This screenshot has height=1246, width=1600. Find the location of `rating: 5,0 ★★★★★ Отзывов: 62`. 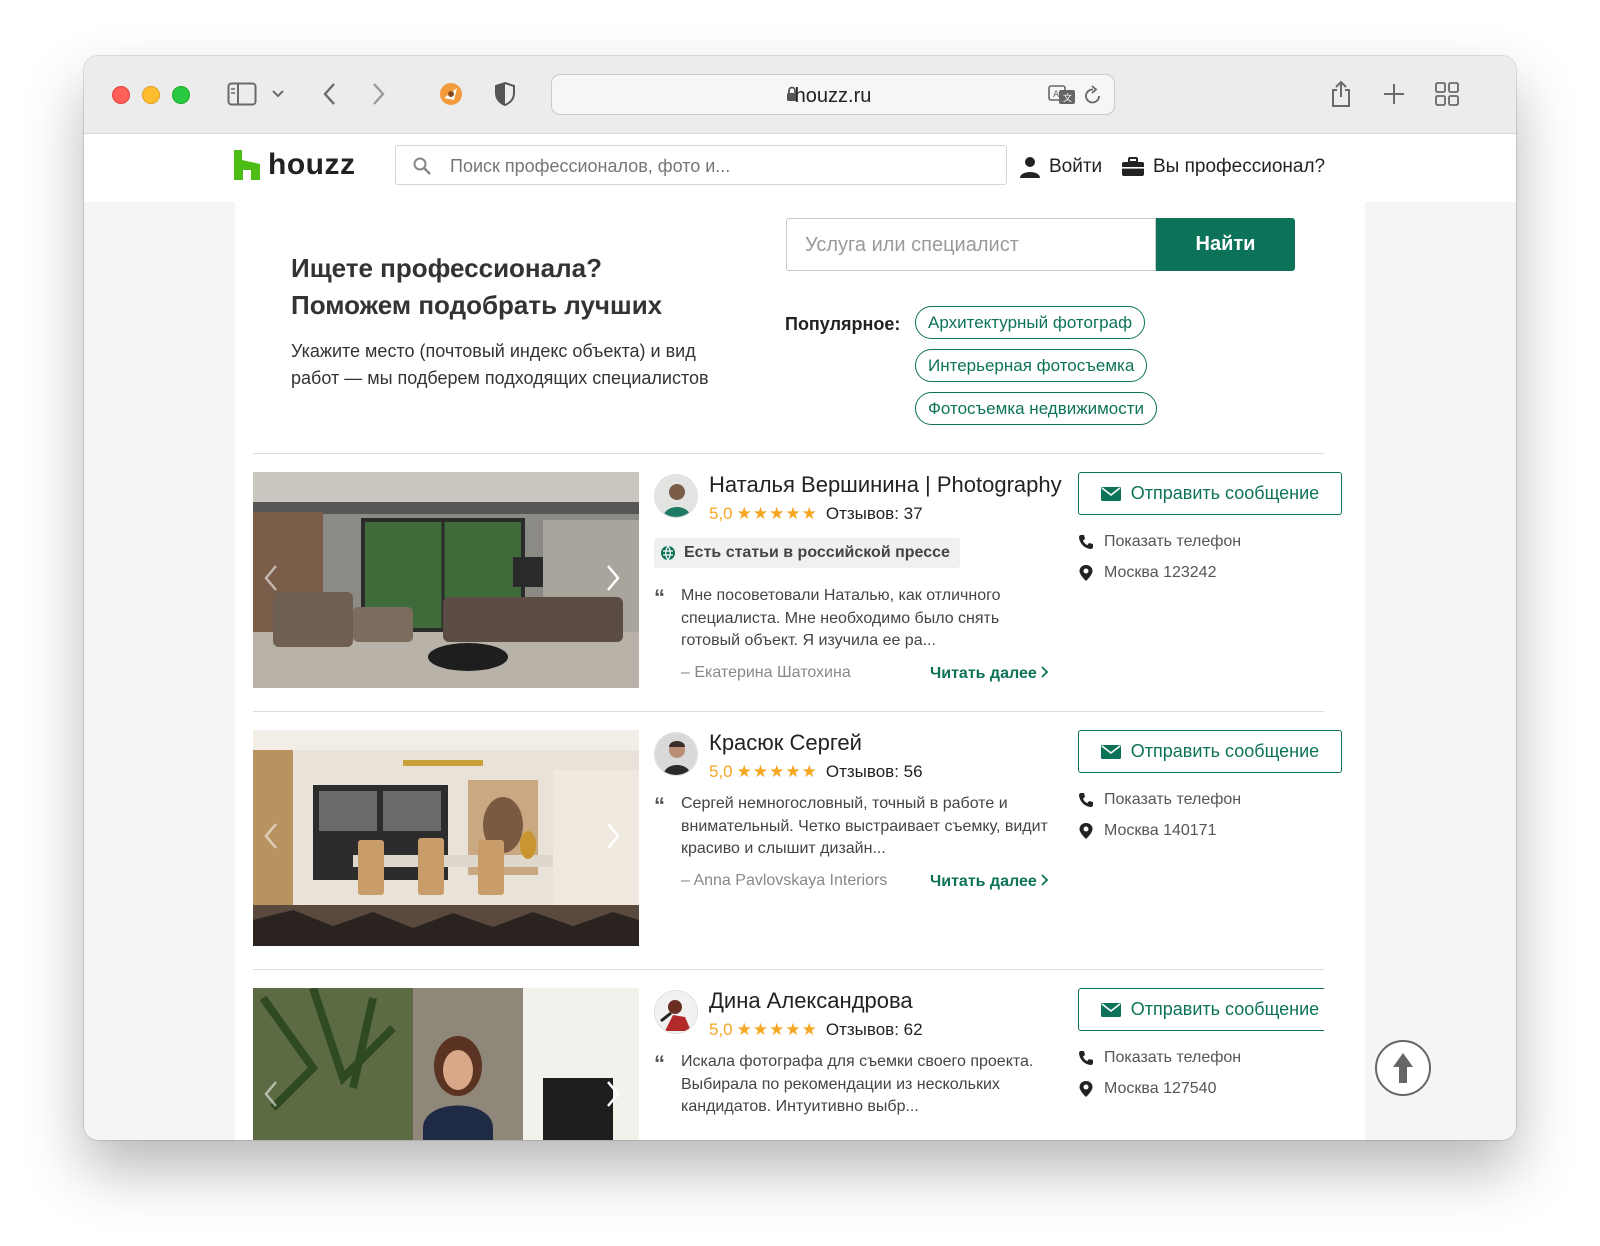

rating: 5,0 ★★★★★ Отзывов: 62 is located at coordinates (816, 1030).